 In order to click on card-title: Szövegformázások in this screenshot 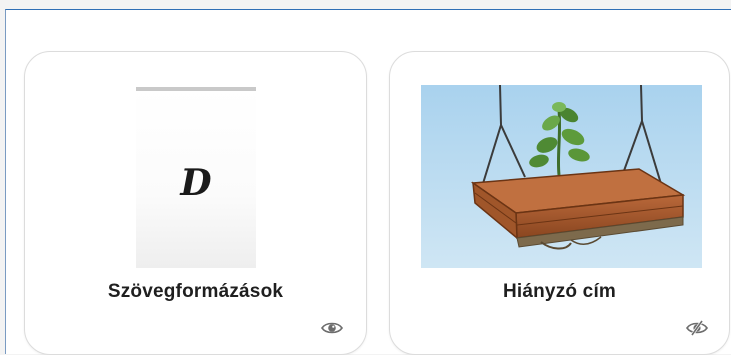, I will do `click(195, 292)`.